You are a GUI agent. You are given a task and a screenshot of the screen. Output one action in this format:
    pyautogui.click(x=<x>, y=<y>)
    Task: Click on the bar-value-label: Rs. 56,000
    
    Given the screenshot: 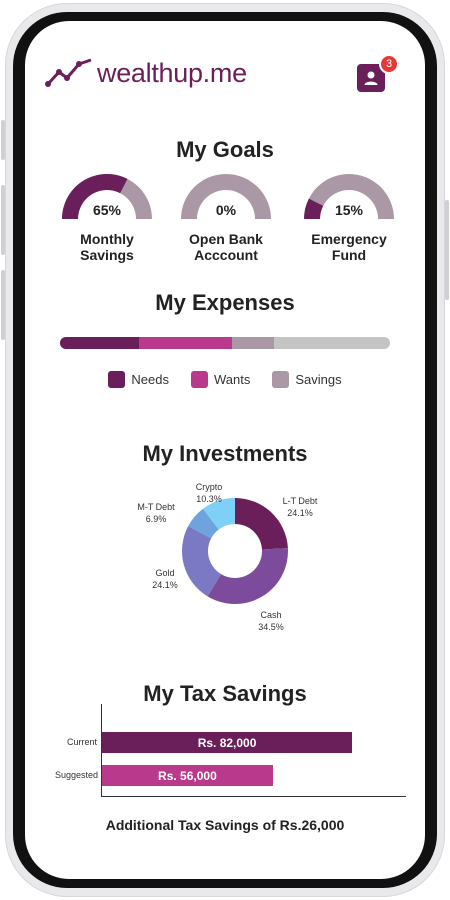 What is the action you would take?
    pyautogui.click(x=187, y=775)
    